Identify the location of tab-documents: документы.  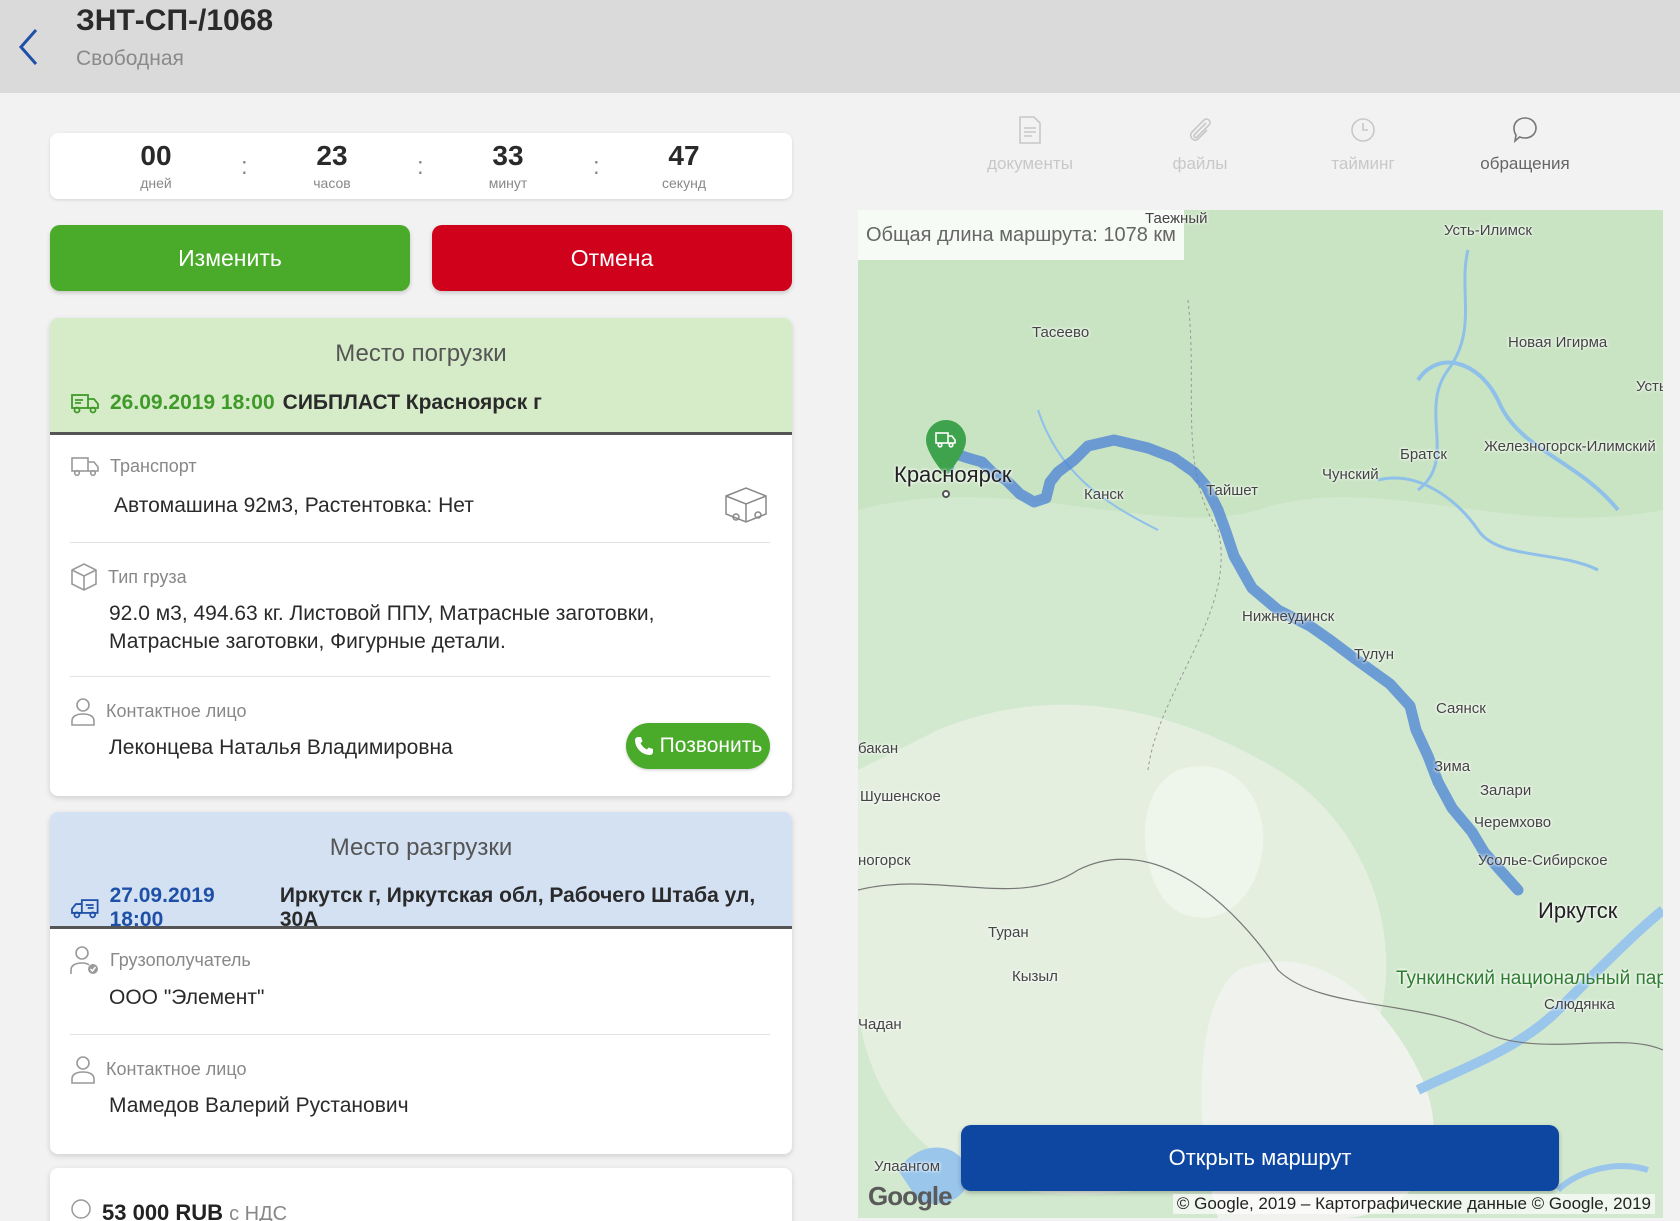
(1030, 144).